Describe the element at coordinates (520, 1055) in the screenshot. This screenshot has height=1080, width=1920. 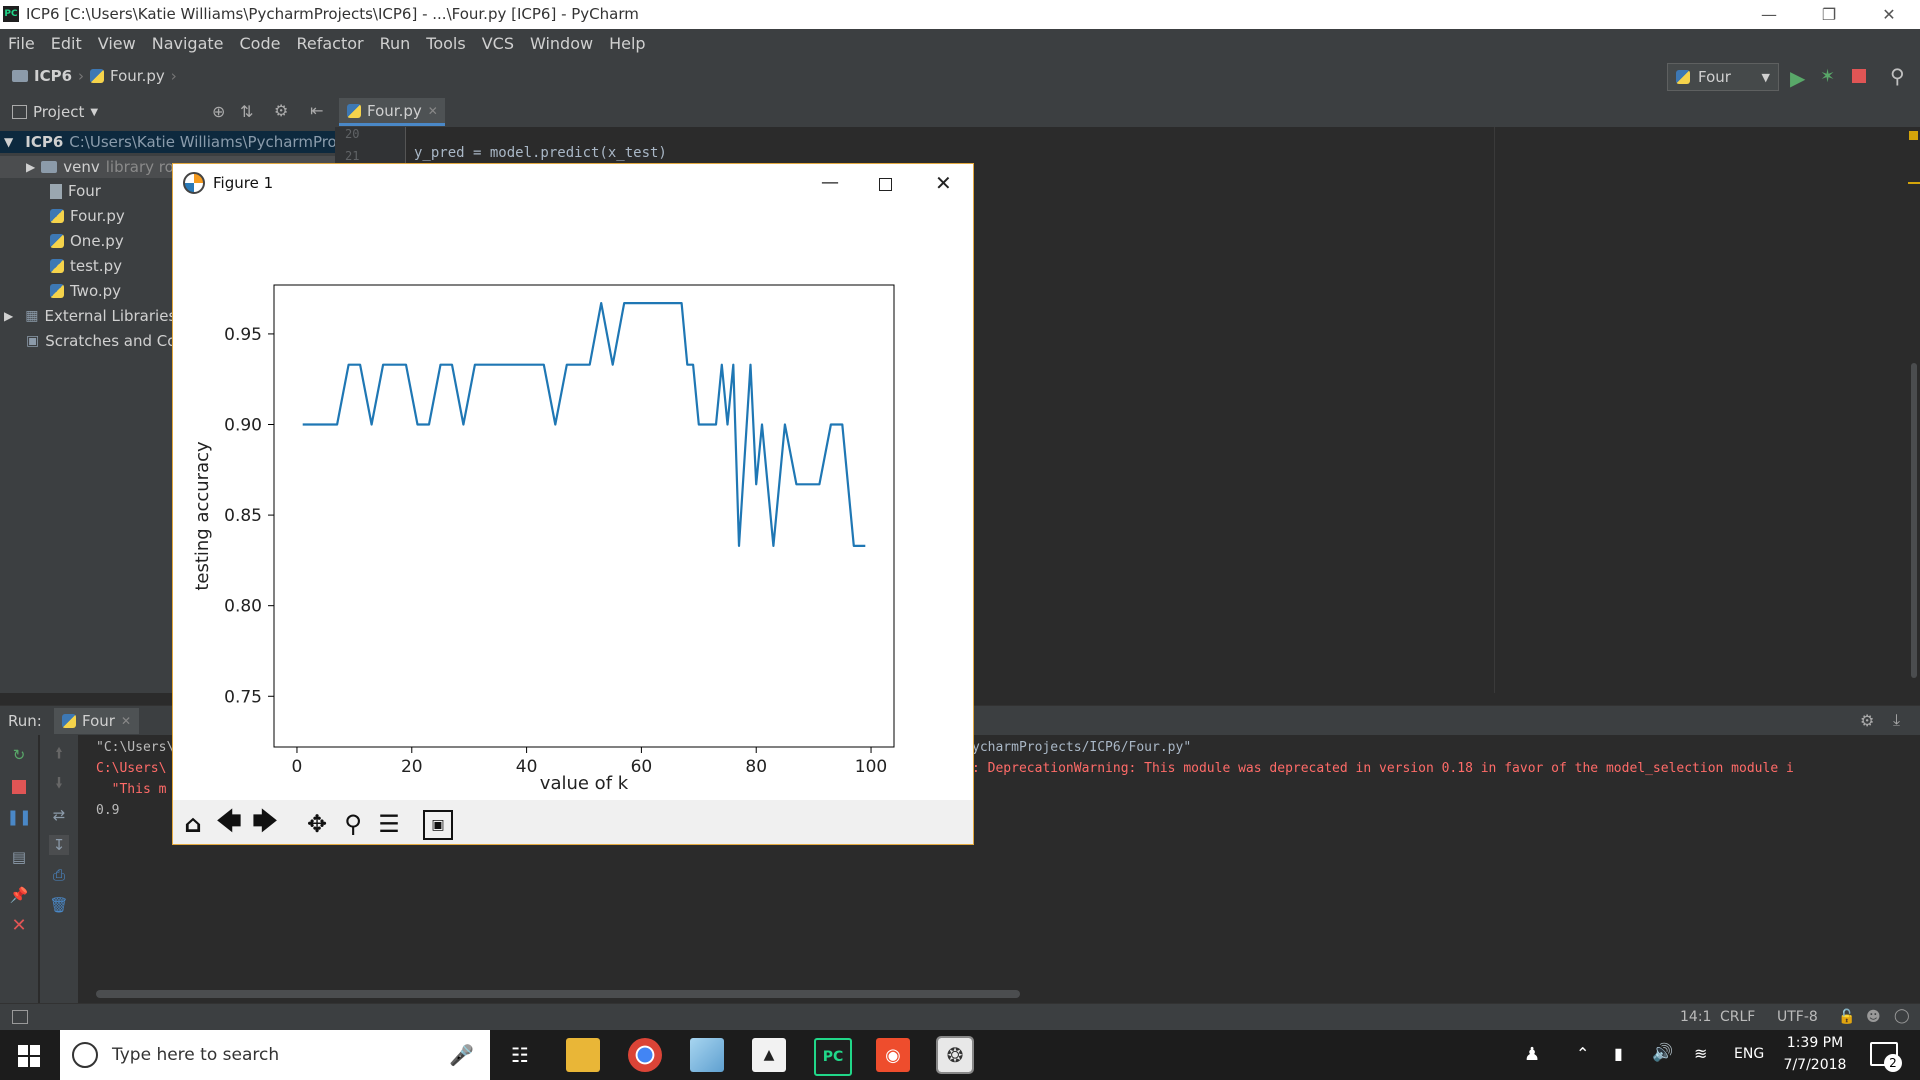
I see `task-view-icon: ☷` at that location.